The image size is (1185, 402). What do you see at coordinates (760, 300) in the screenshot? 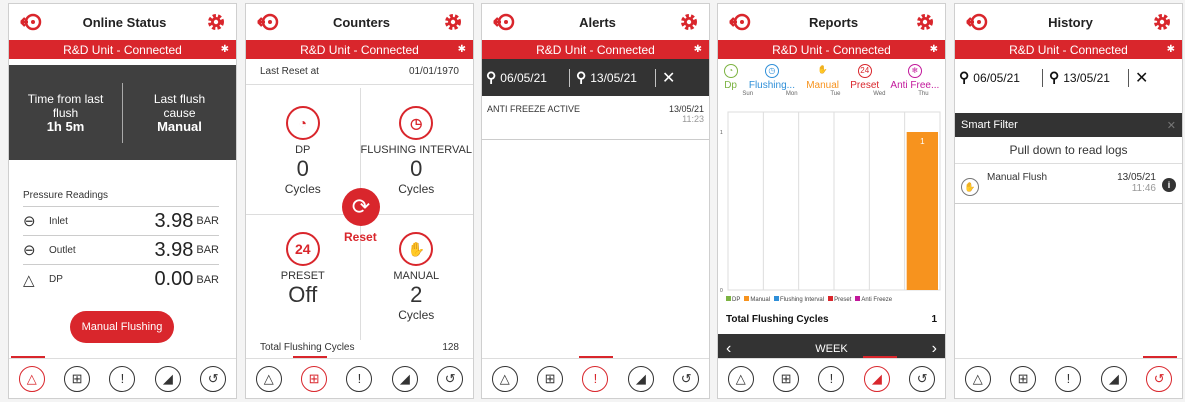
I see `legend-label: Manual` at bounding box center [760, 300].